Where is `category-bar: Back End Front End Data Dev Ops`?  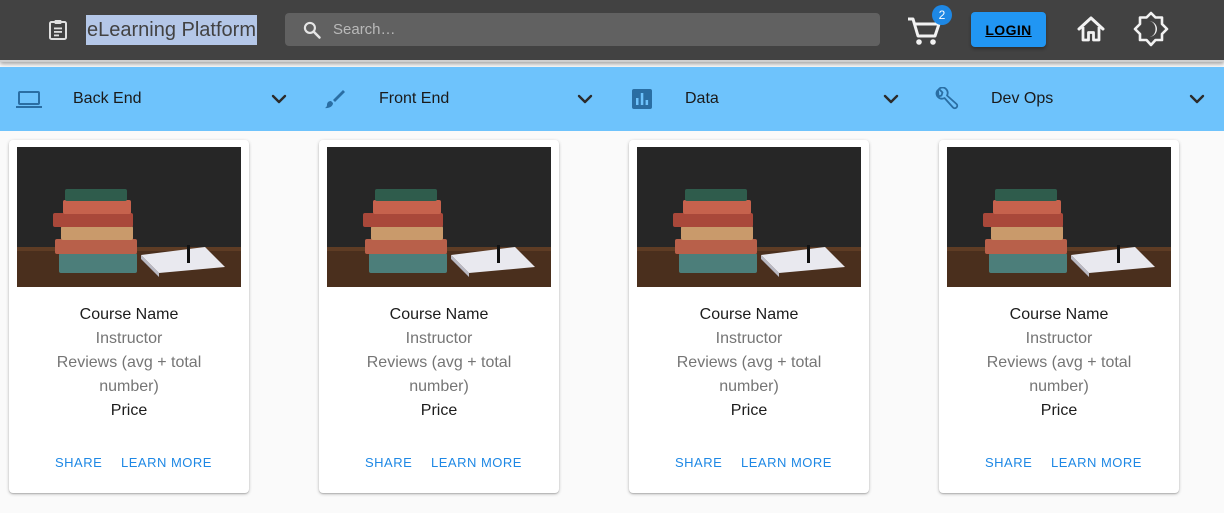 category-bar: Back End Front End Data Dev Ops is located at coordinates (612, 99).